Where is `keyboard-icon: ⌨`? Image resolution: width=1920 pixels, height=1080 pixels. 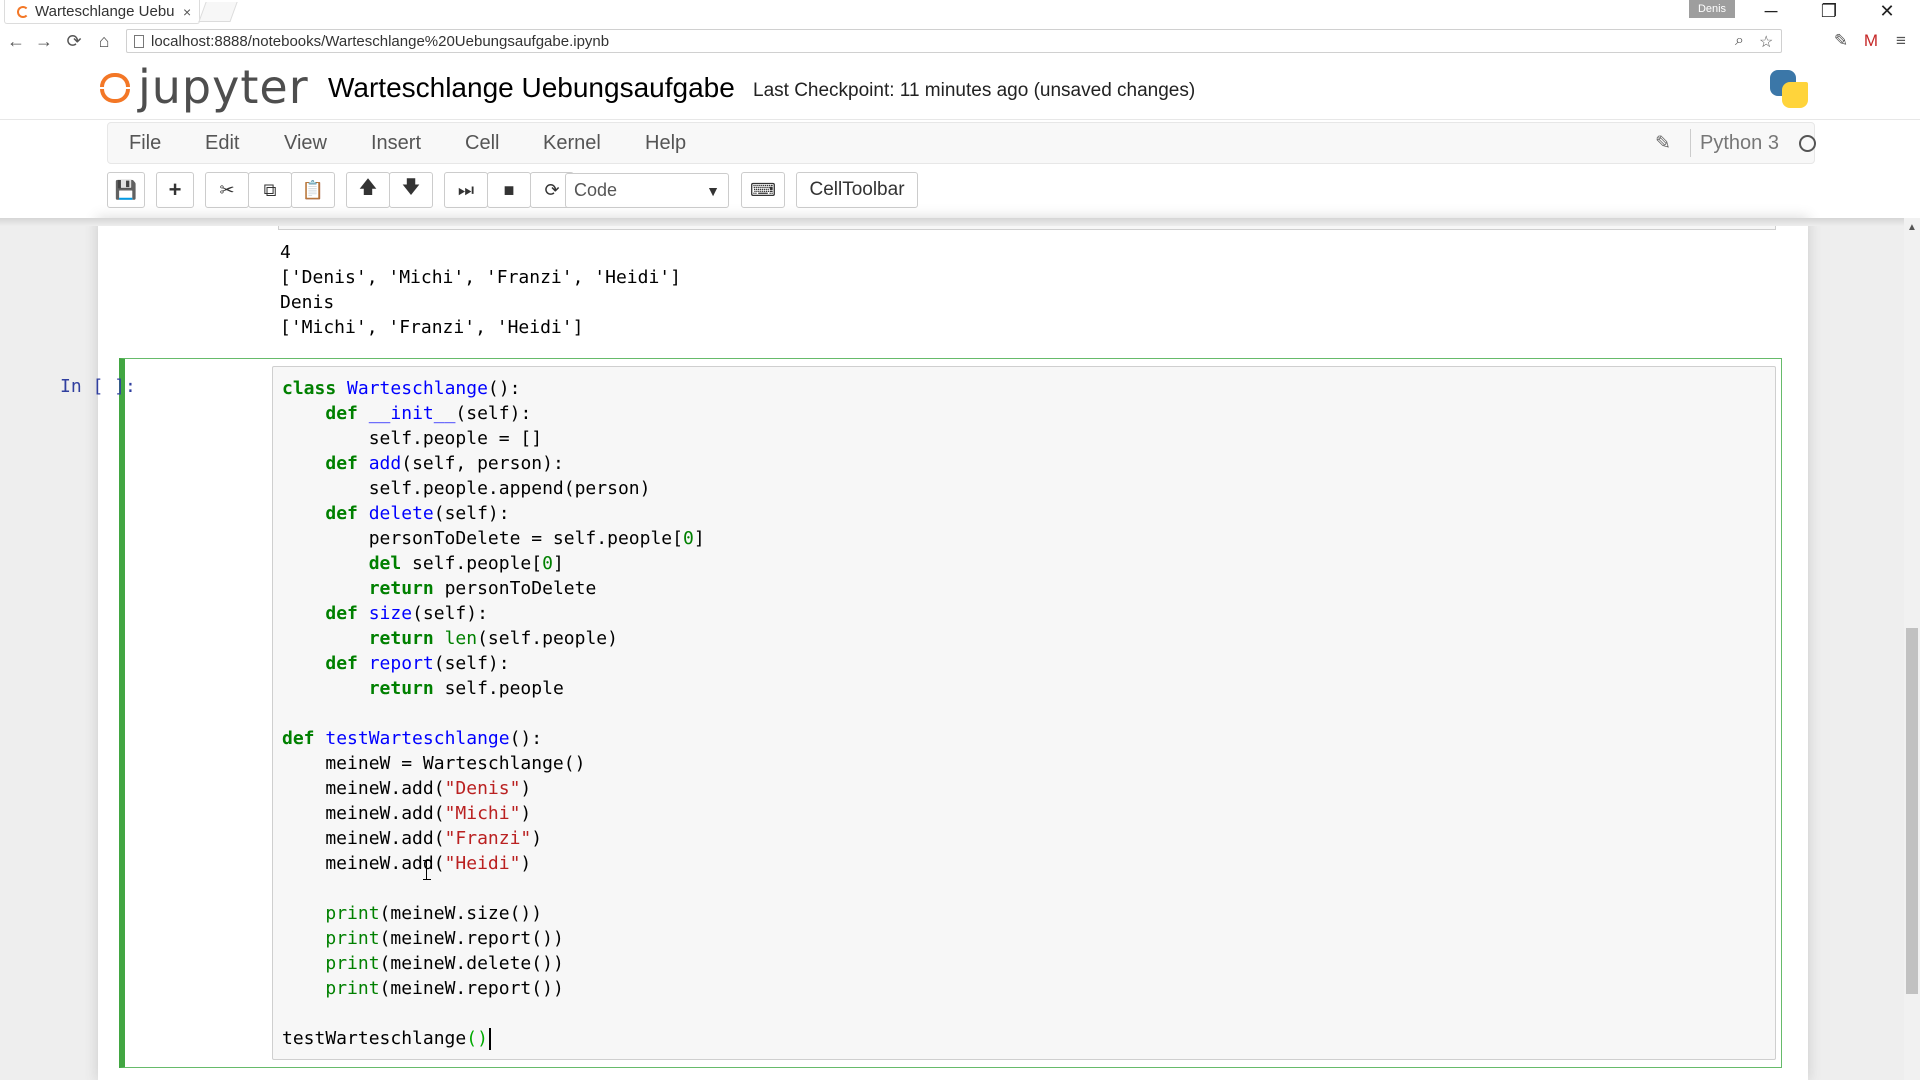 keyboard-icon: ⌨ is located at coordinates (763, 189).